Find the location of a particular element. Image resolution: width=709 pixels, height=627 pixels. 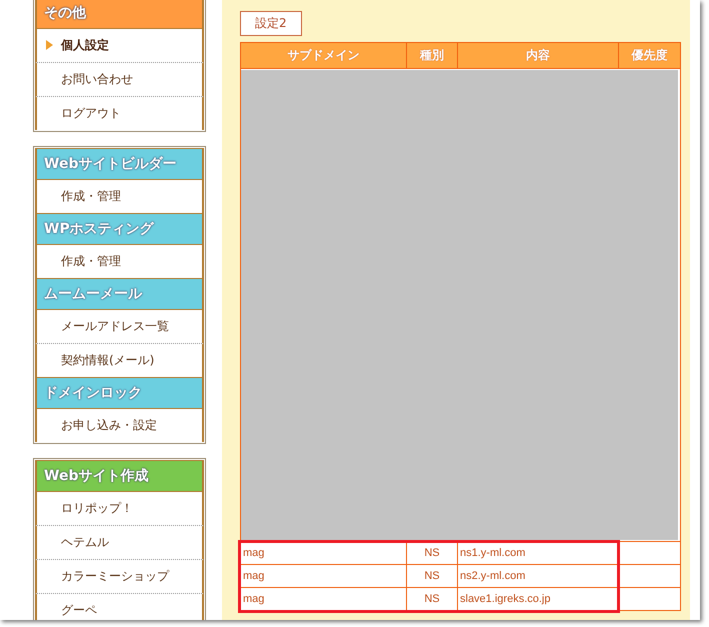

menu-item: カラーミーショップ is located at coordinates (119, 577).